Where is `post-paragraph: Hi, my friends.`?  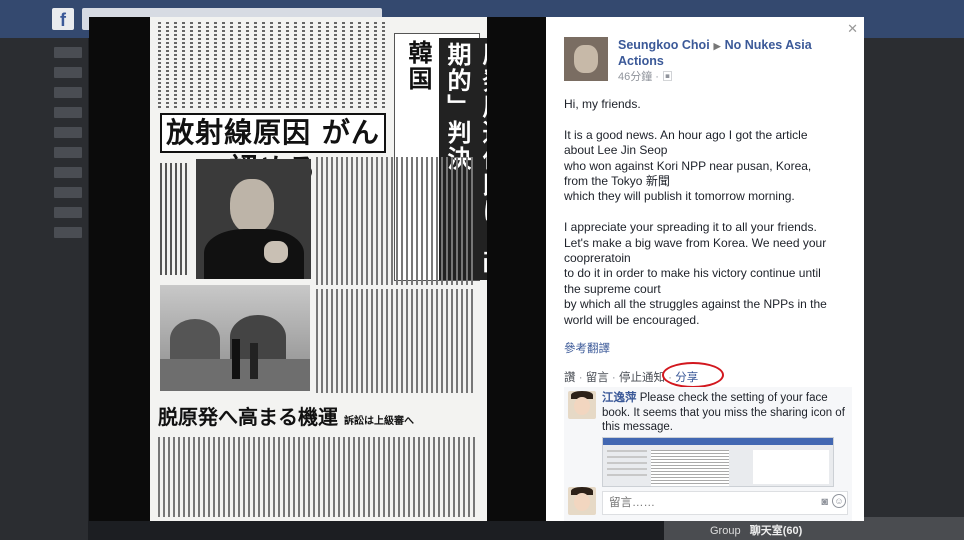
post-paragraph: Hi, my friends. is located at coordinates (602, 104).